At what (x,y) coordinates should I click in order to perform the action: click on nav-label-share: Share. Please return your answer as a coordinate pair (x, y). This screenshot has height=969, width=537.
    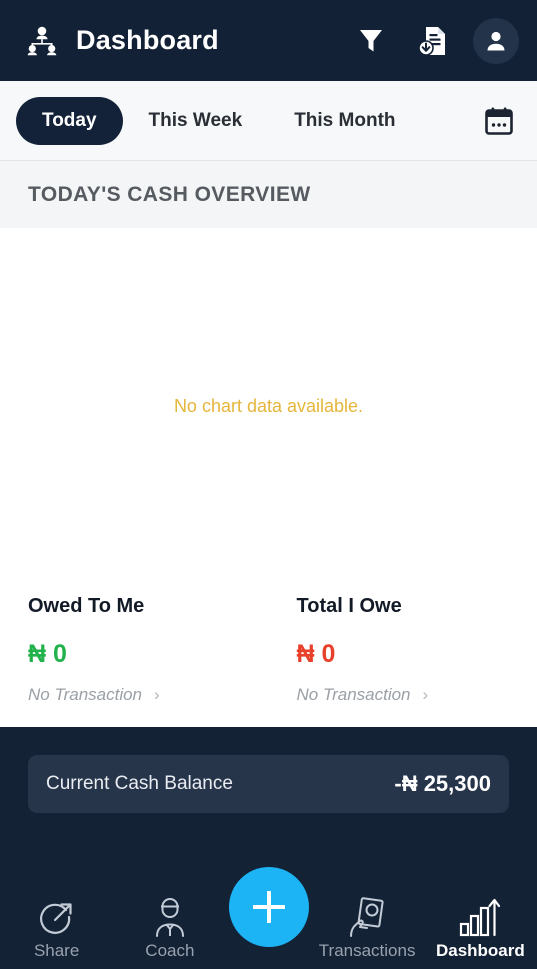
    Looking at the image, I should click on (56, 950).